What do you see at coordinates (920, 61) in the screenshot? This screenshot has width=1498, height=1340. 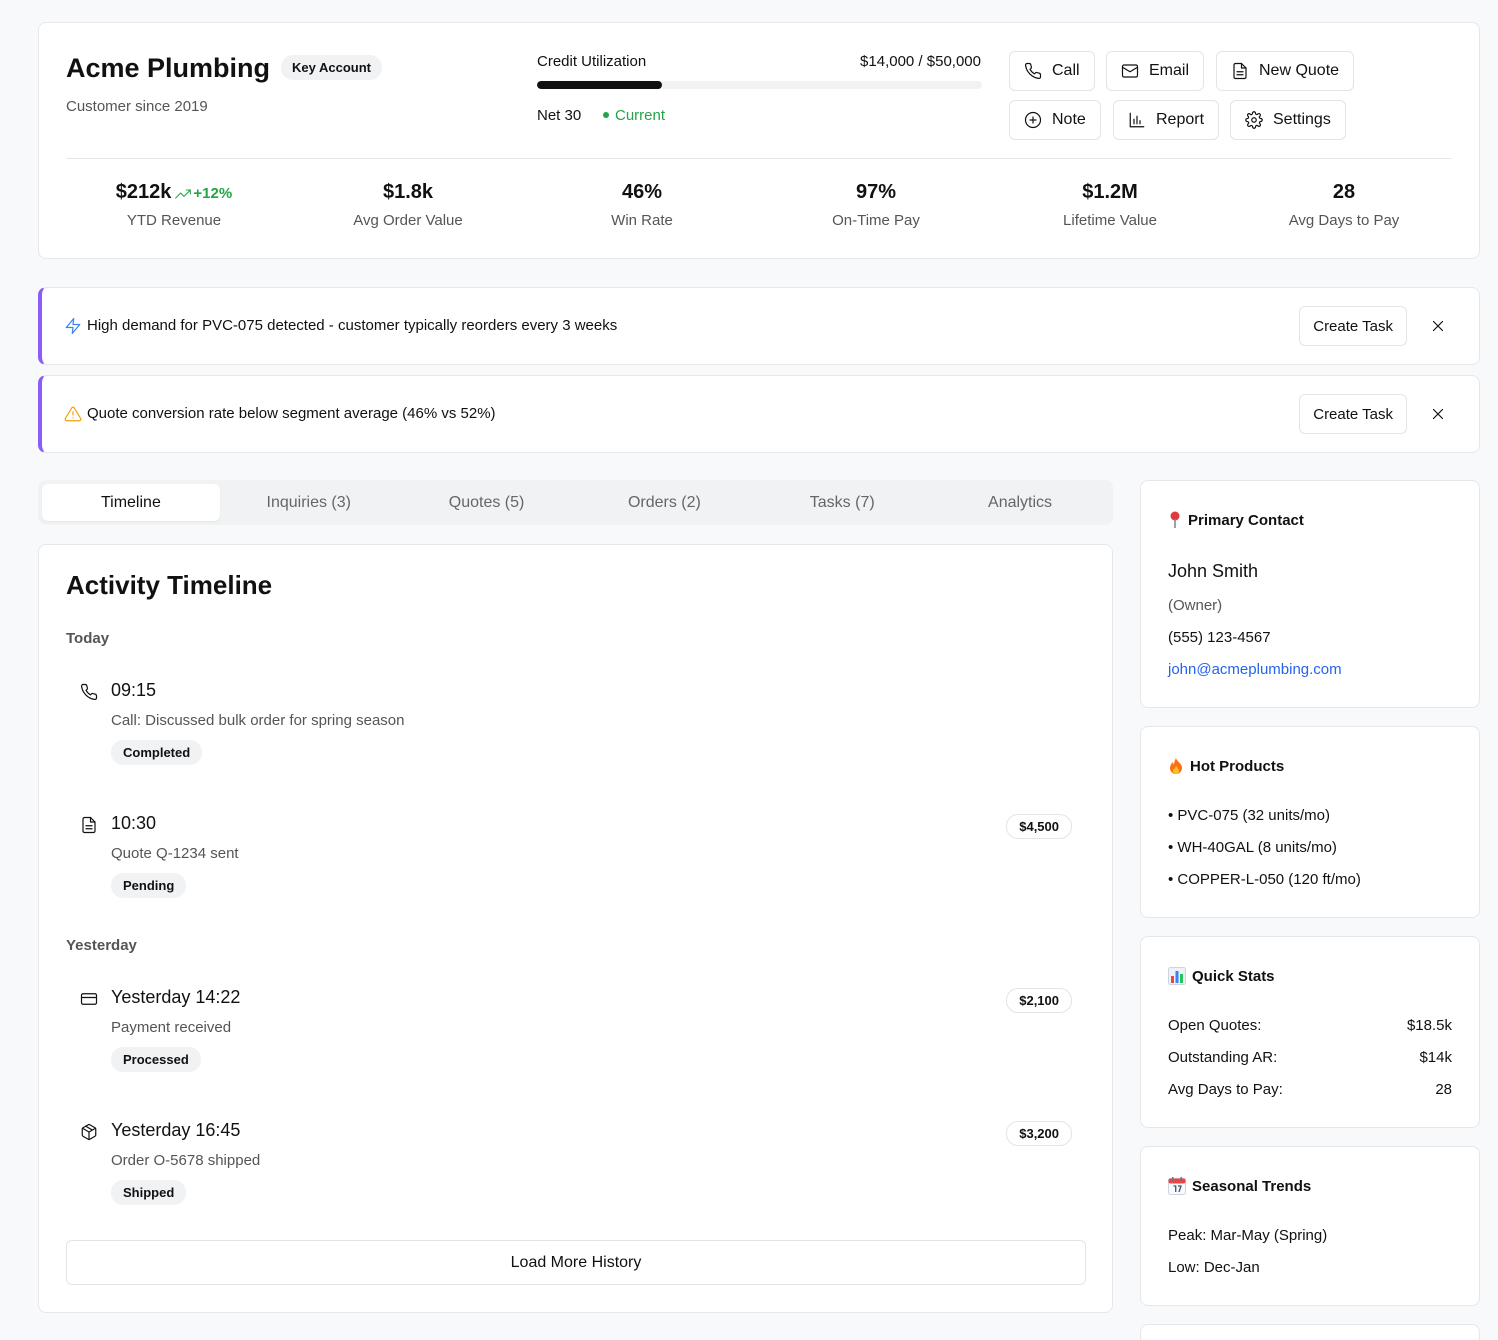 I see `credit-utilization-amount: $14,000 / $50,000` at bounding box center [920, 61].